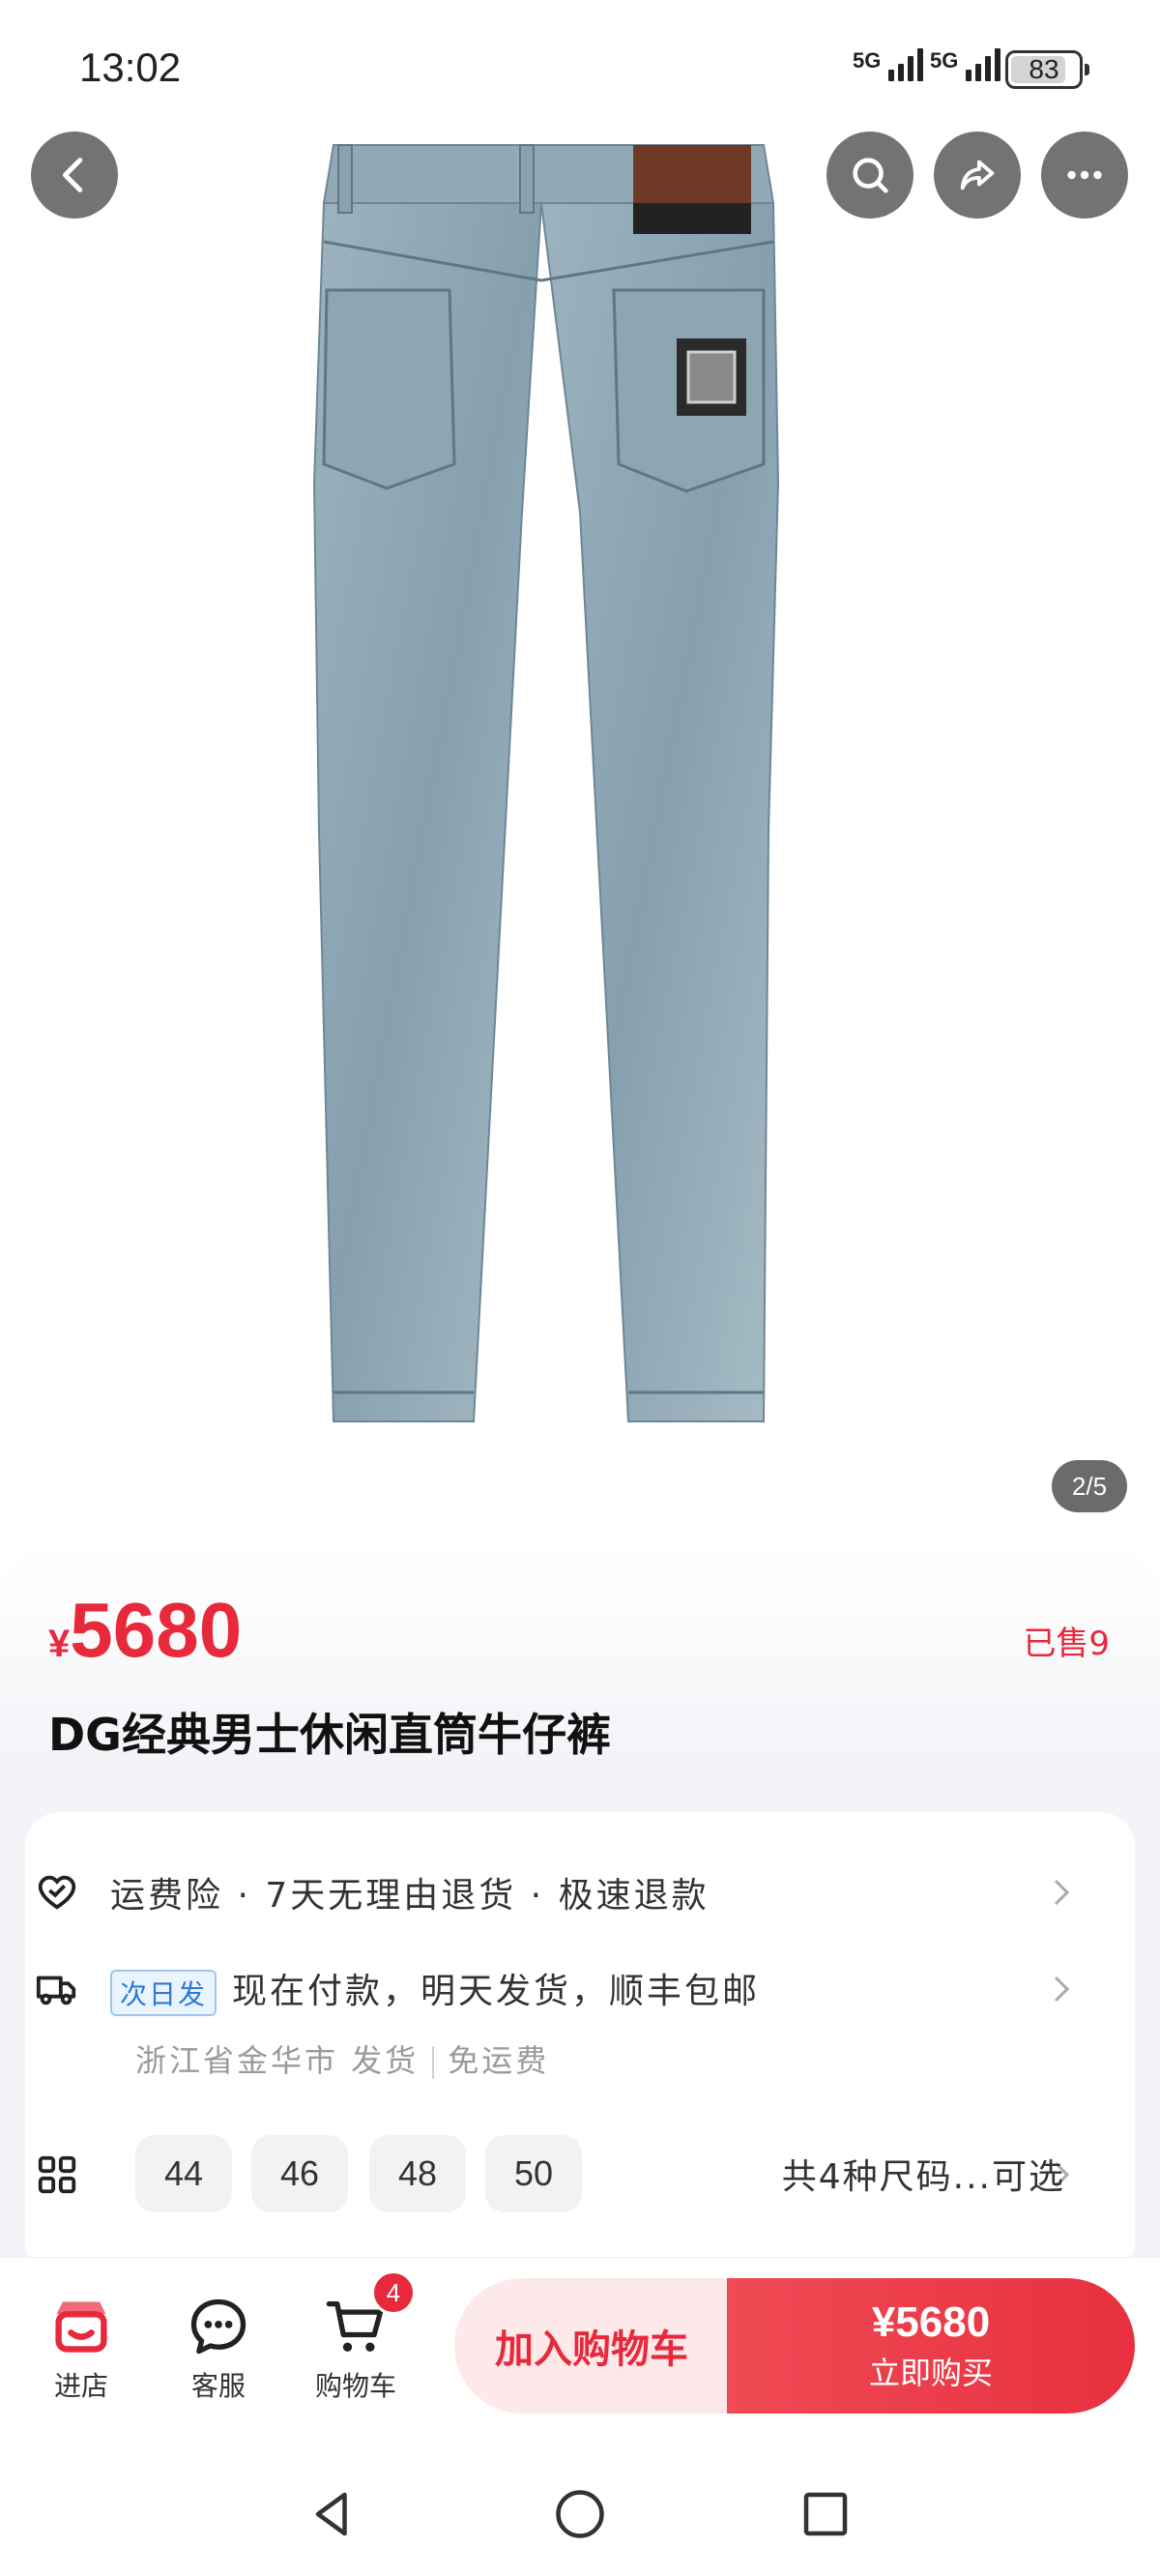 This screenshot has width=1160, height=2576. I want to click on size-option-44: 44, so click(184, 2173).